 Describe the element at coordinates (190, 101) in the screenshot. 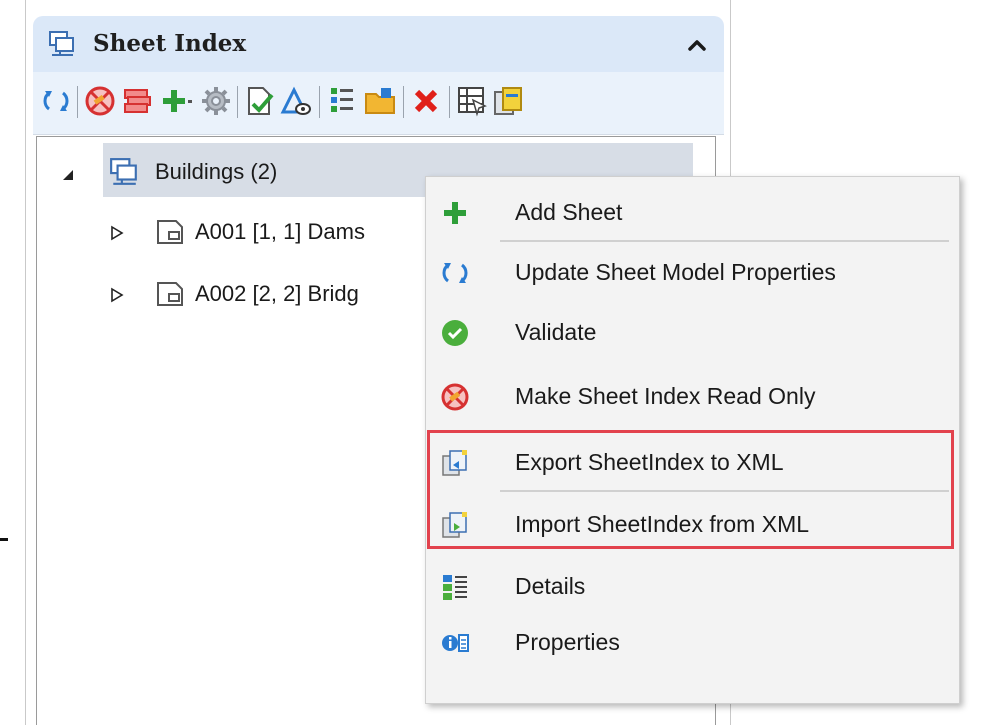

I see `dropdown-arrow-icon` at that location.